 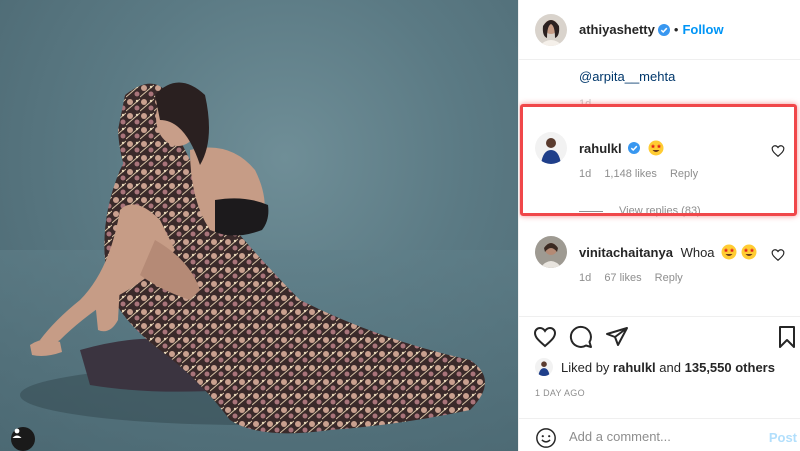 I want to click on comment-line: vinitachaitanya Whoa, so click(x=668, y=252).